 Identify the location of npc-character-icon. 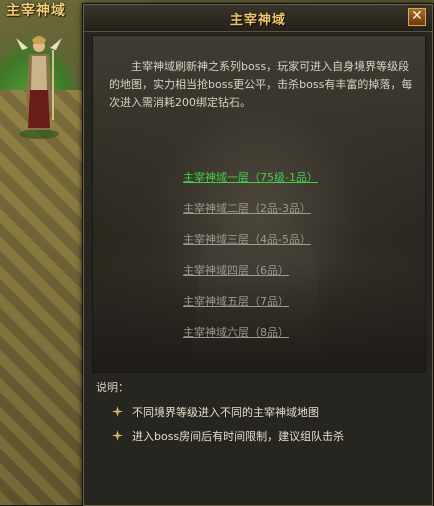
(39, 85).